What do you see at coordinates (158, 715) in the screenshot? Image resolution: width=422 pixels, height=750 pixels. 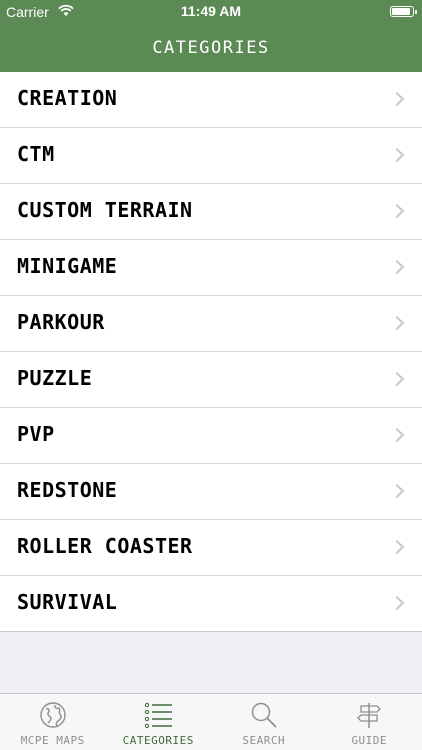 I see `list-icon` at bounding box center [158, 715].